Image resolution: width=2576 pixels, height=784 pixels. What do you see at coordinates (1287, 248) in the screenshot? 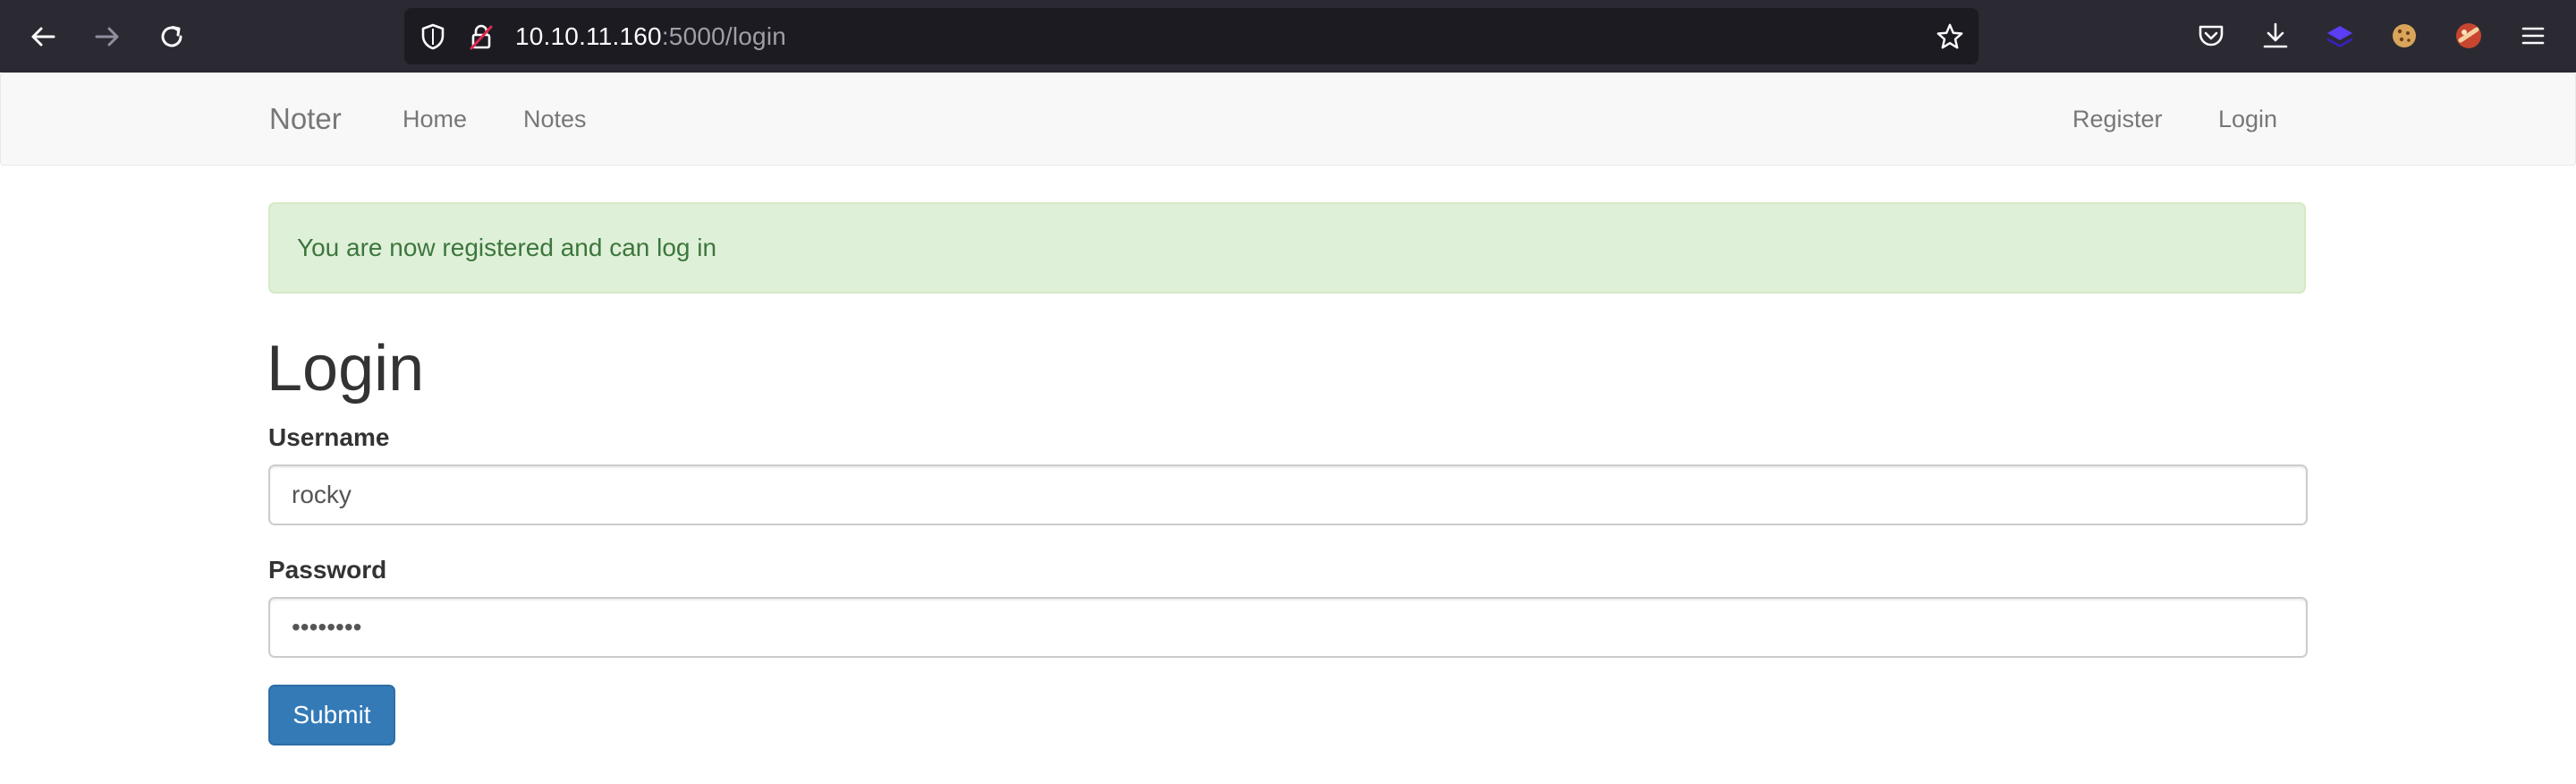
I see `success-alert: You are now registered and can log in` at bounding box center [1287, 248].